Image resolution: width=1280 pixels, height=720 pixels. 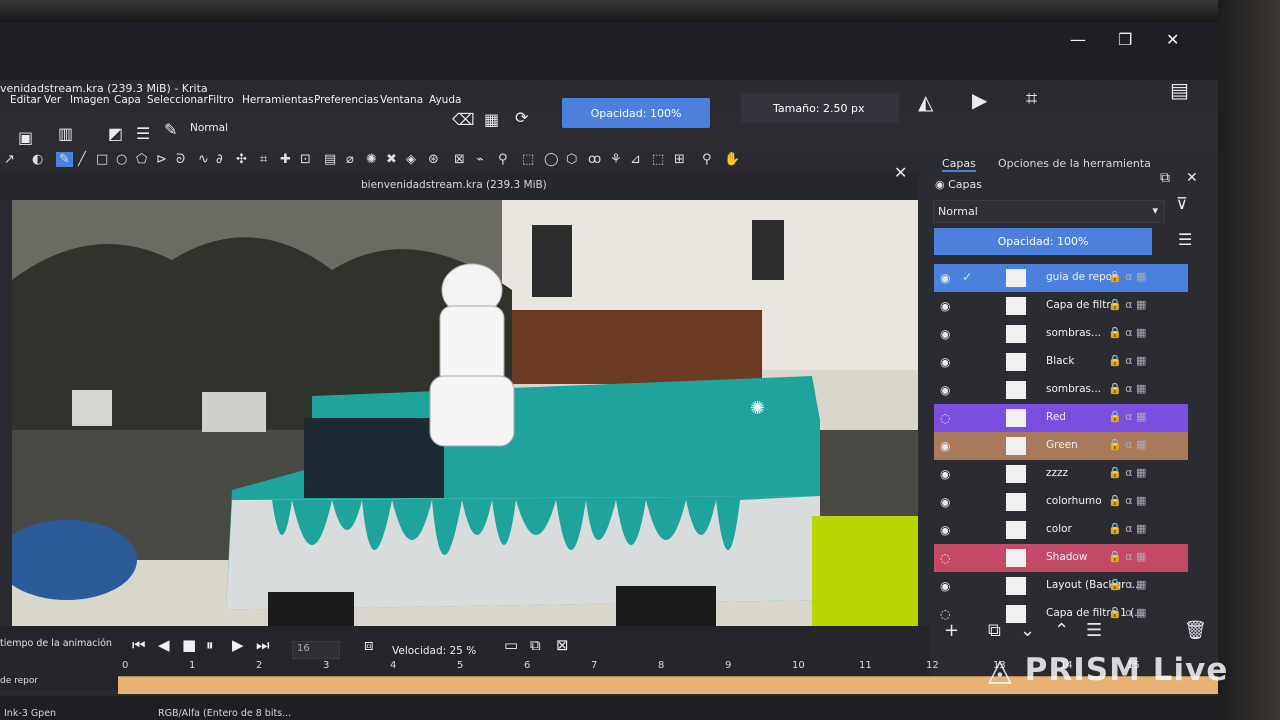 What do you see at coordinates (315, 131) in the screenshot?
I see `blend-mode-select: Normal` at bounding box center [315, 131].